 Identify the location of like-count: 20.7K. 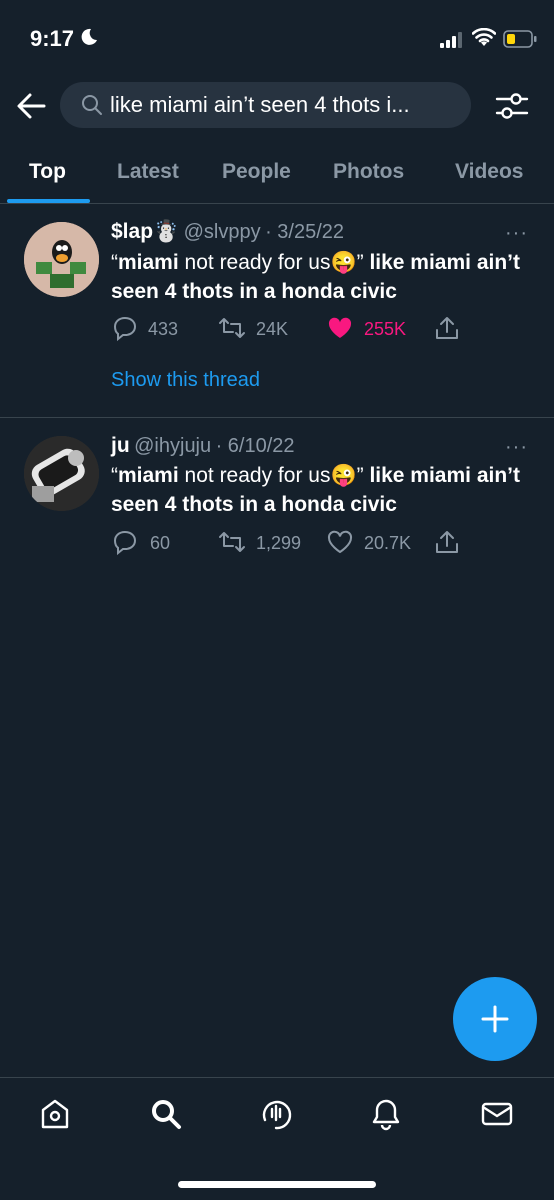
(388, 543).